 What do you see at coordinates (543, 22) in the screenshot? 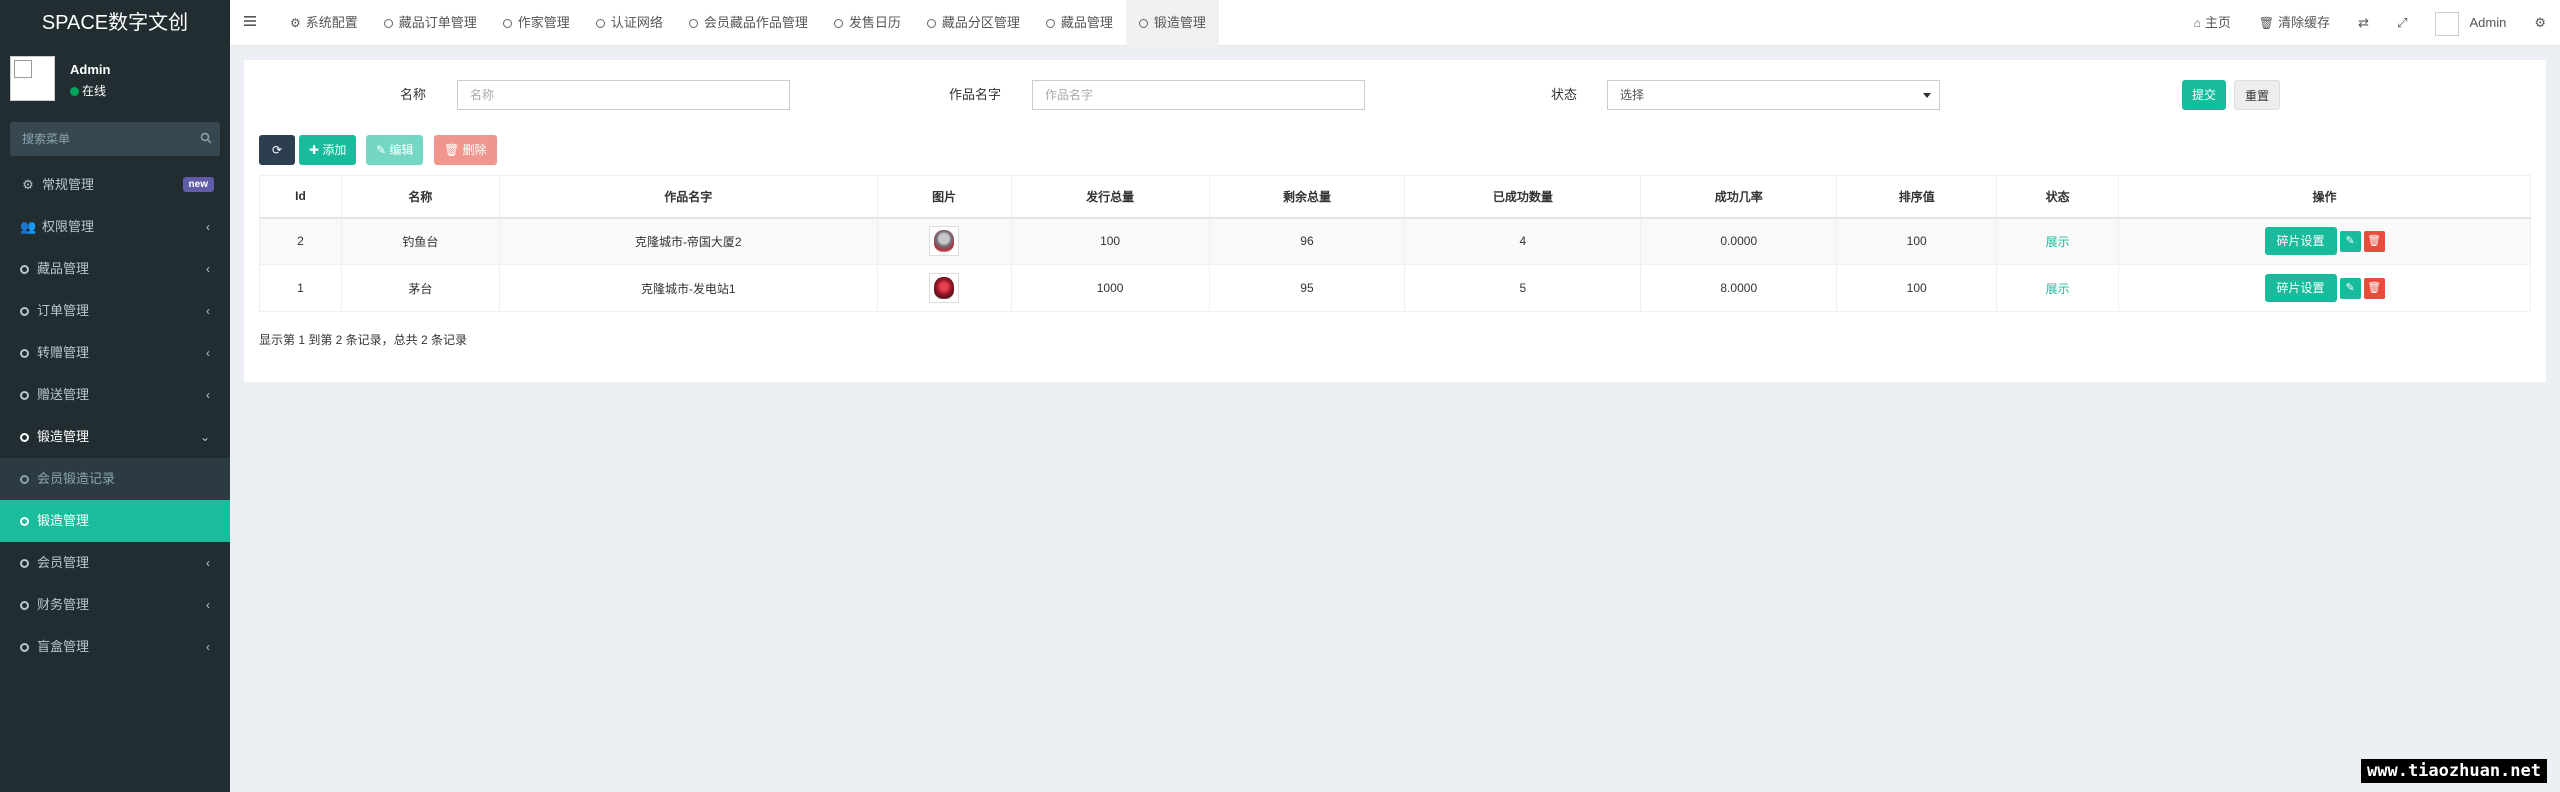
I see `tab-label: 作家管理` at bounding box center [543, 22].